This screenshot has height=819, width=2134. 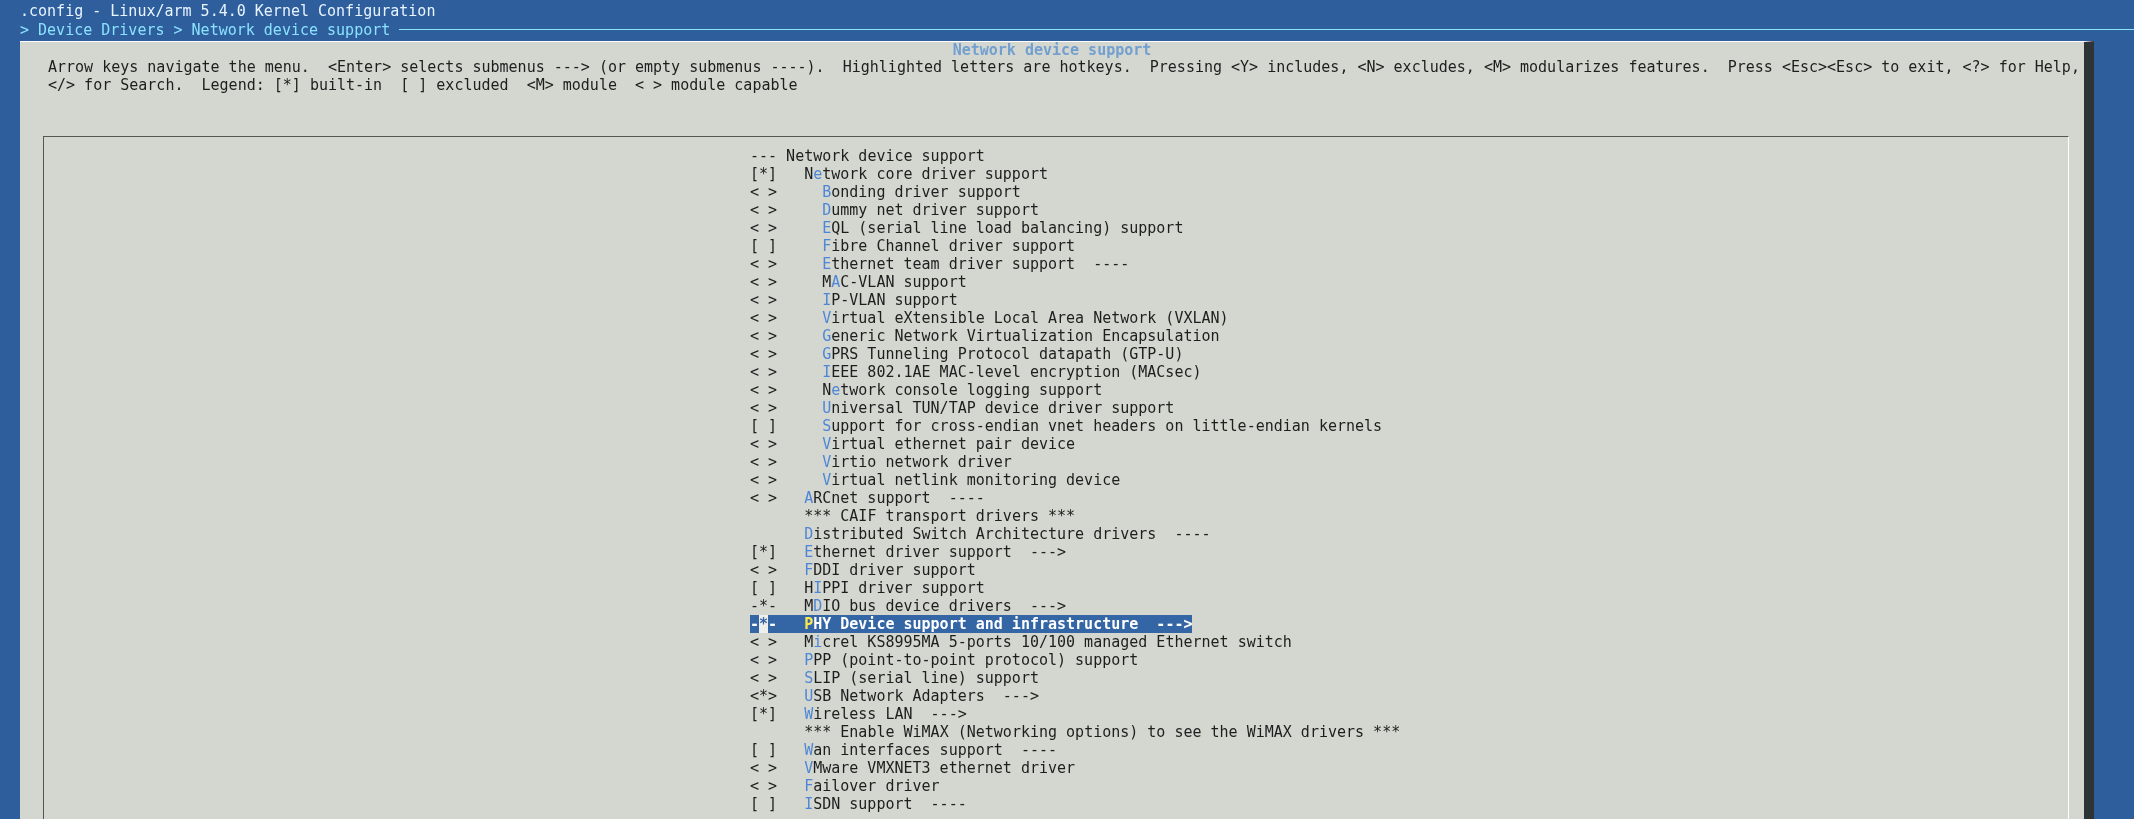 I want to click on menu-row: < > Virtual eXtensible Local Area Network (VXLAN), so click(x=989, y=318).